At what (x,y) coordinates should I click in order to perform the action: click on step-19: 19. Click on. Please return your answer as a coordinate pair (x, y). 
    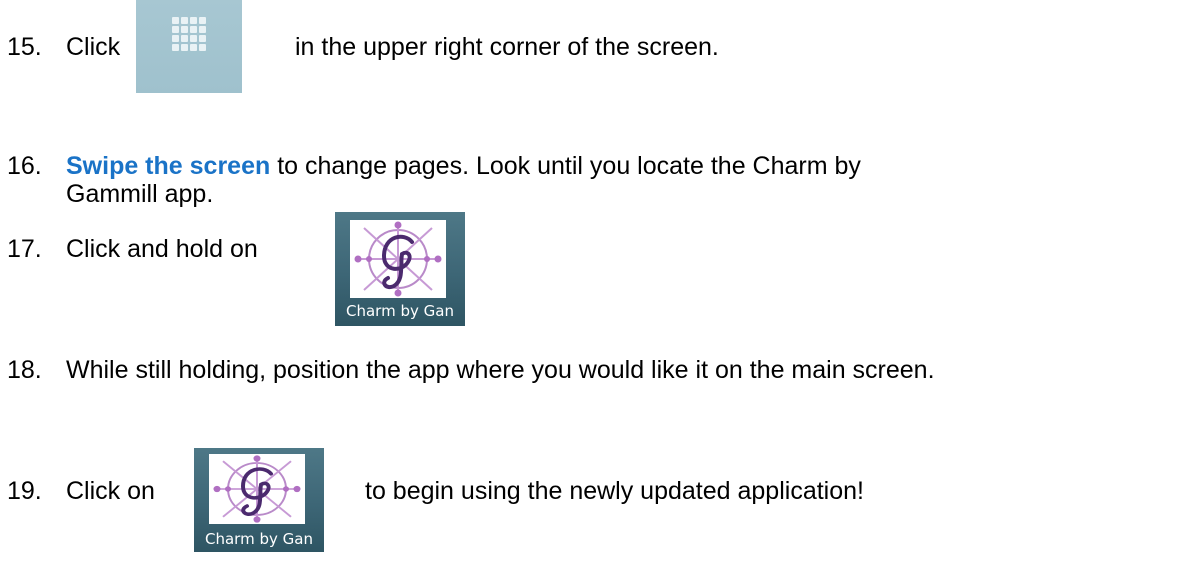
    Looking at the image, I should click on (81, 491).